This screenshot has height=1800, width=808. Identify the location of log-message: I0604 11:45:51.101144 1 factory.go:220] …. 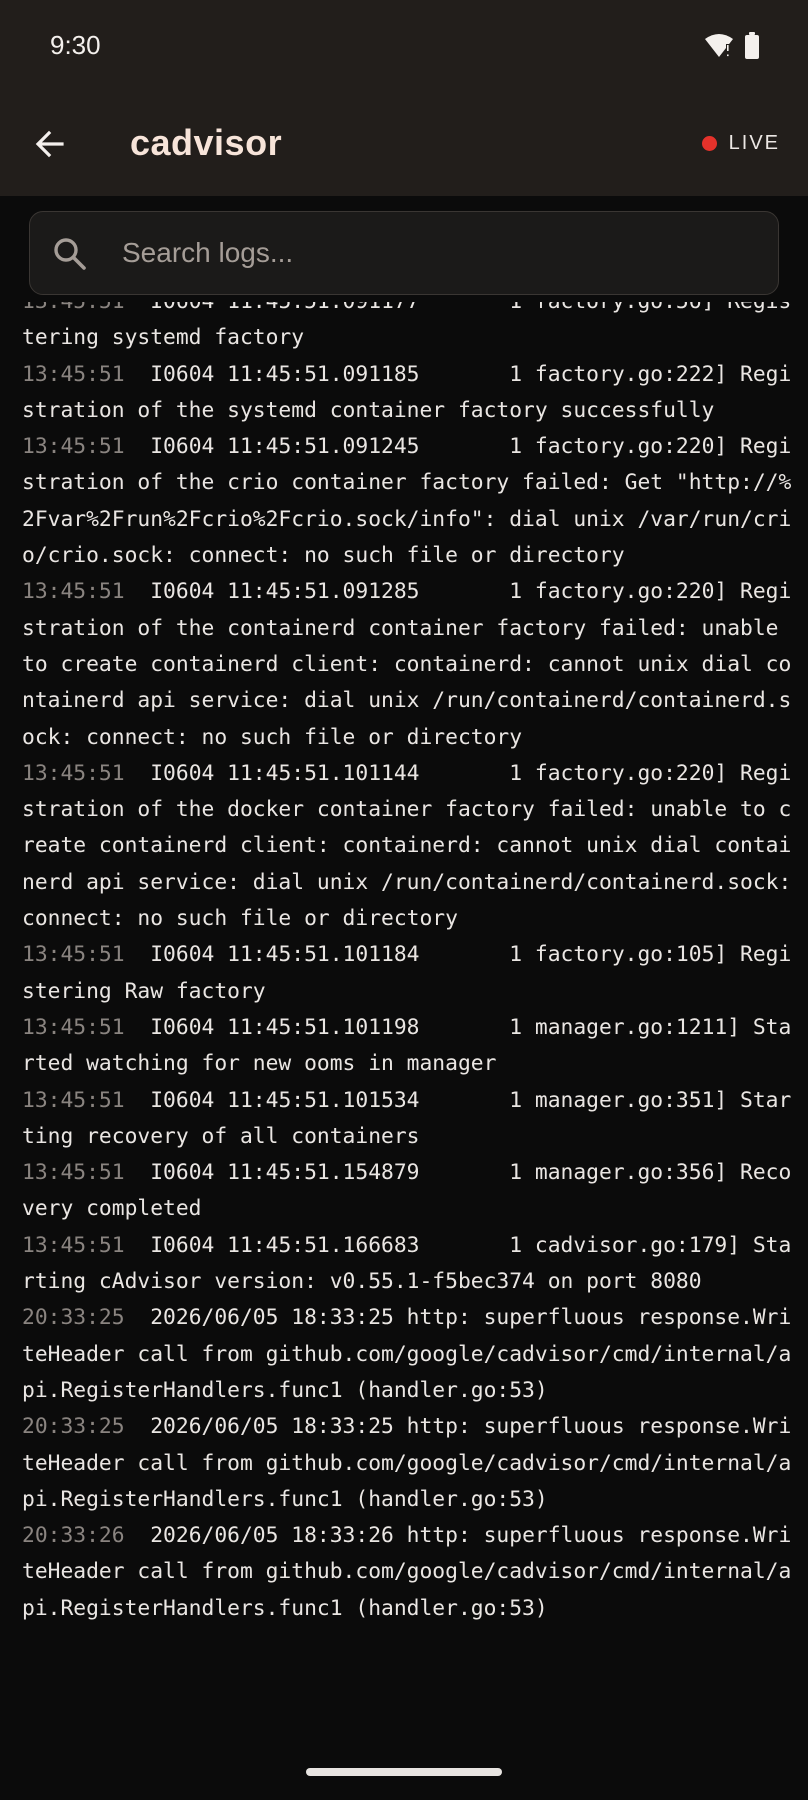
(413, 846).